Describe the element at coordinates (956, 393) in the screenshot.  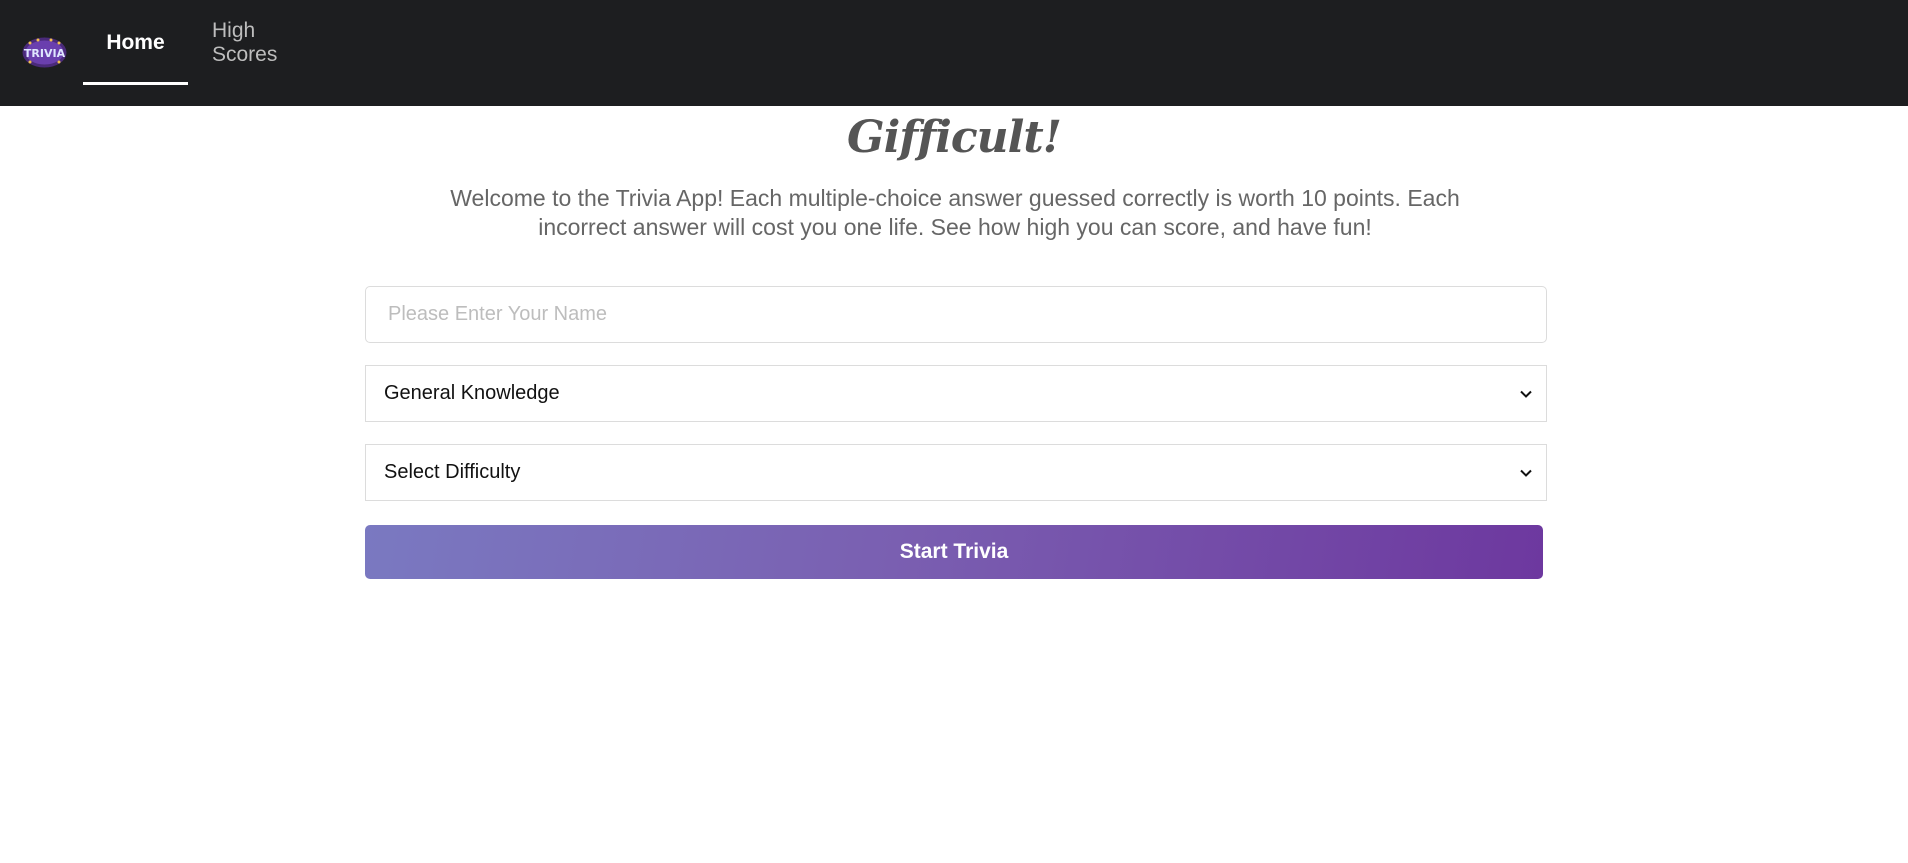
I see `category-select: General Knowledge` at that location.